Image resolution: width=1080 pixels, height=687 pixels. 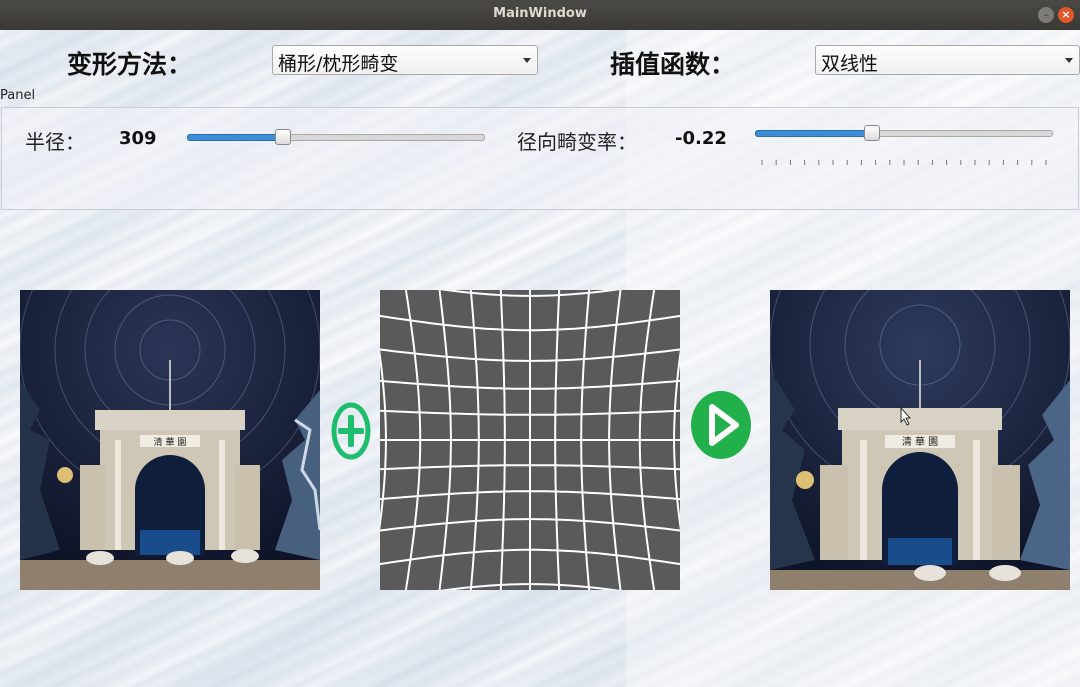 I want to click on title-bar: MainWindow – ×, so click(x=540, y=15).